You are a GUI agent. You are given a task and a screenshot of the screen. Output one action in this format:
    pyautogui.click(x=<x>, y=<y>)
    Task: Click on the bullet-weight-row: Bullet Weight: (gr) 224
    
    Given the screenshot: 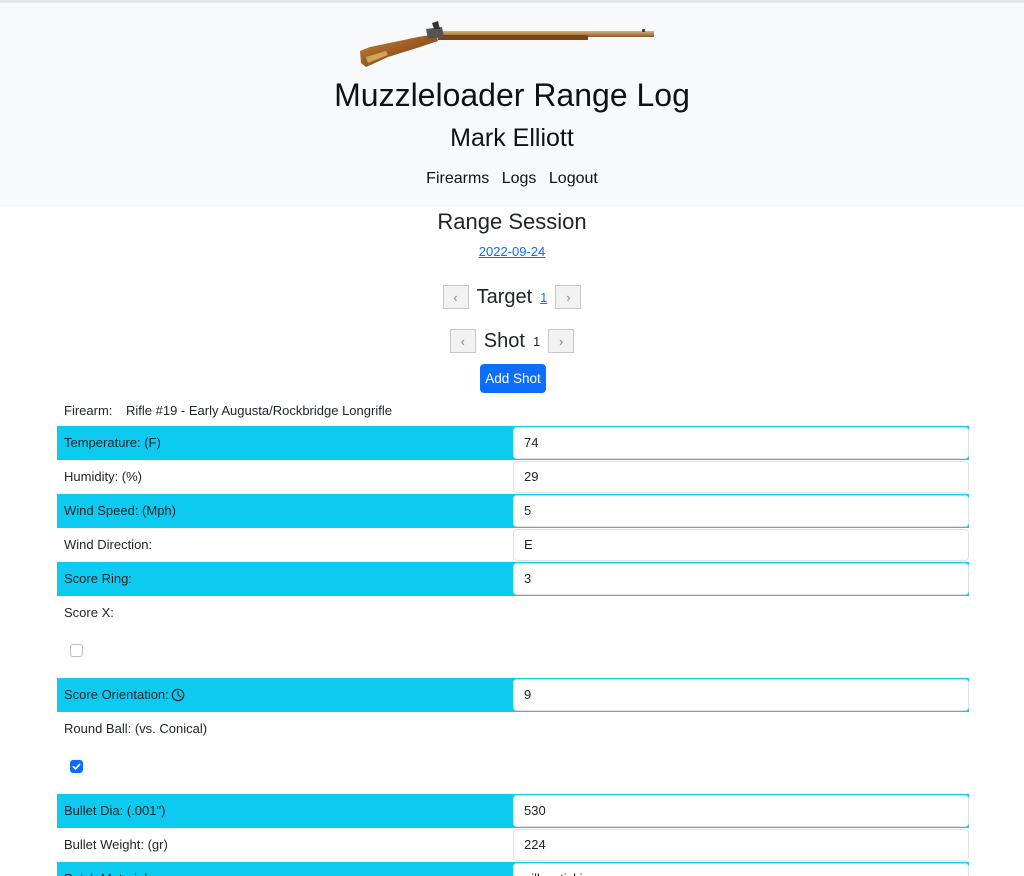 What is the action you would take?
    pyautogui.click(x=513, y=845)
    